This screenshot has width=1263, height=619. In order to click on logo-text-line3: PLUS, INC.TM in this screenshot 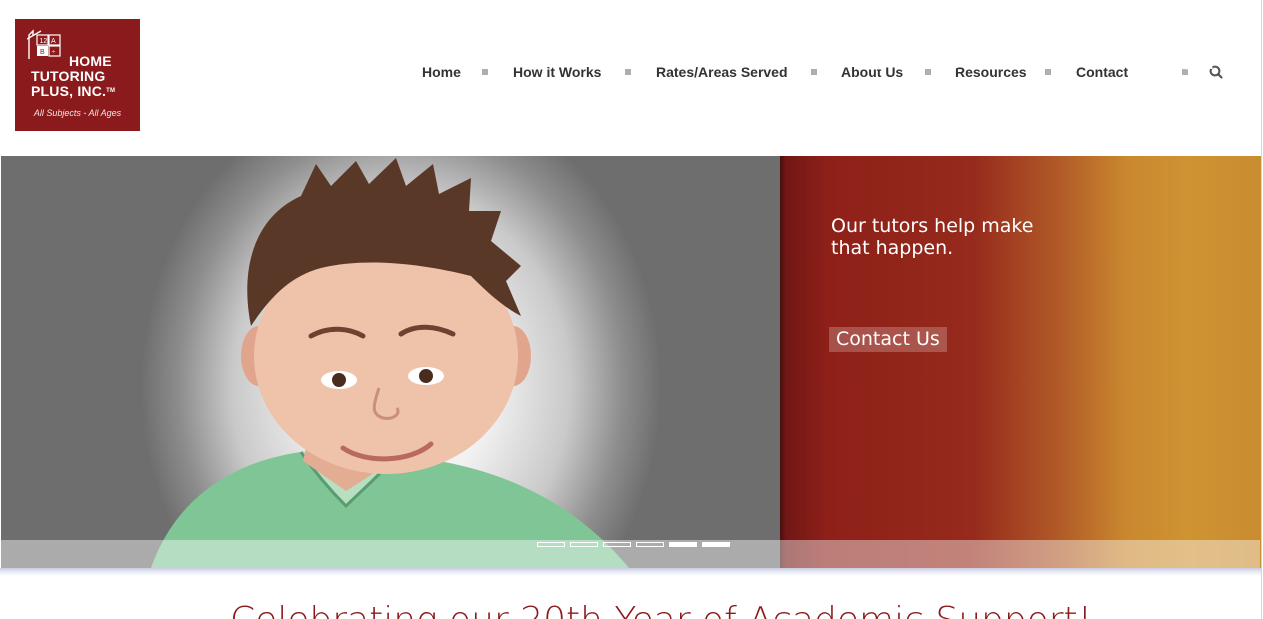, I will do `click(73, 91)`.